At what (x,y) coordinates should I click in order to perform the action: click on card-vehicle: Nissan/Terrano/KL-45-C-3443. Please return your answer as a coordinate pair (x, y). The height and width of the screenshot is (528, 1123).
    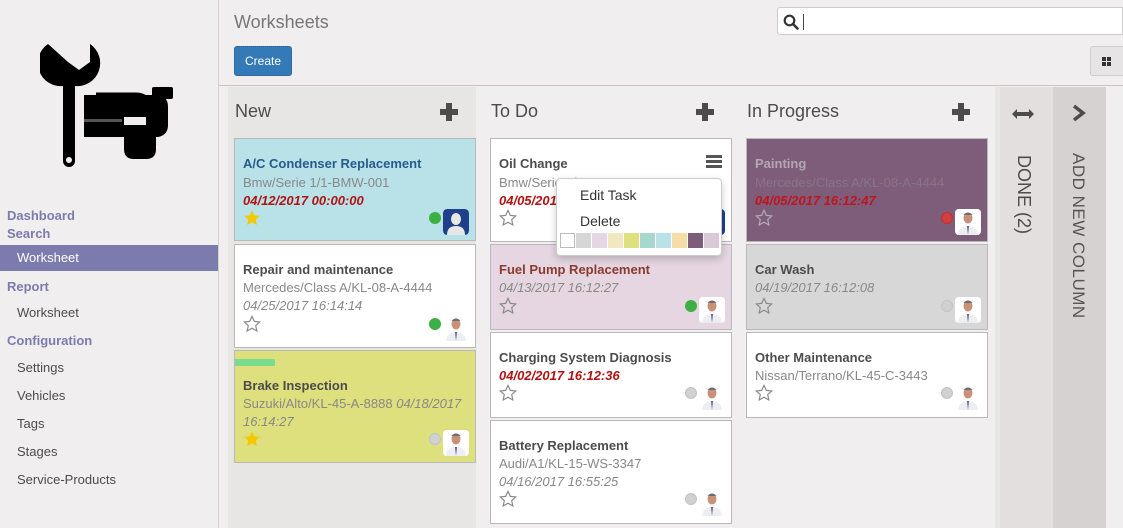
    Looking at the image, I should click on (841, 375).